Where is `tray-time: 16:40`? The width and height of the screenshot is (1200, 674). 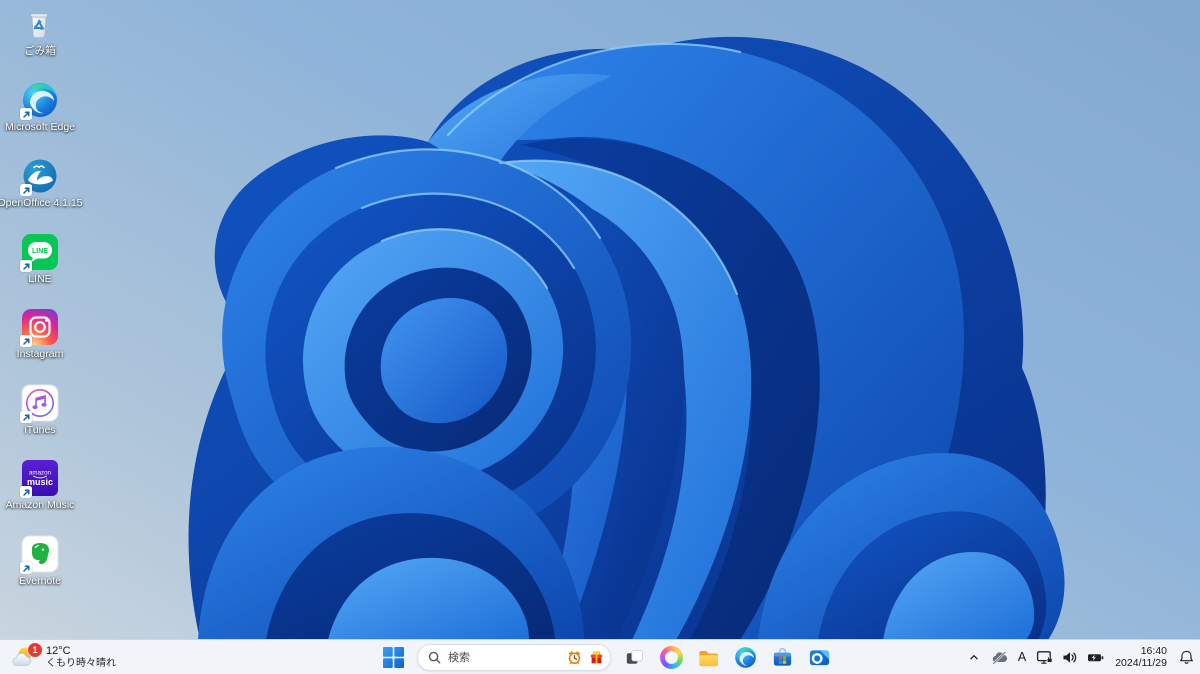
tray-time: 16:40 is located at coordinates (1153, 650).